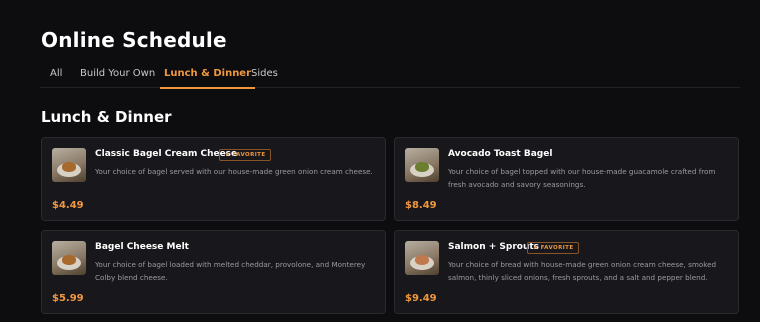 Image resolution: width=760 pixels, height=322 pixels. What do you see at coordinates (142, 247) in the screenshot?
I see `item-name: Bagel Cheese Melt` at bounding box center [142, 247].